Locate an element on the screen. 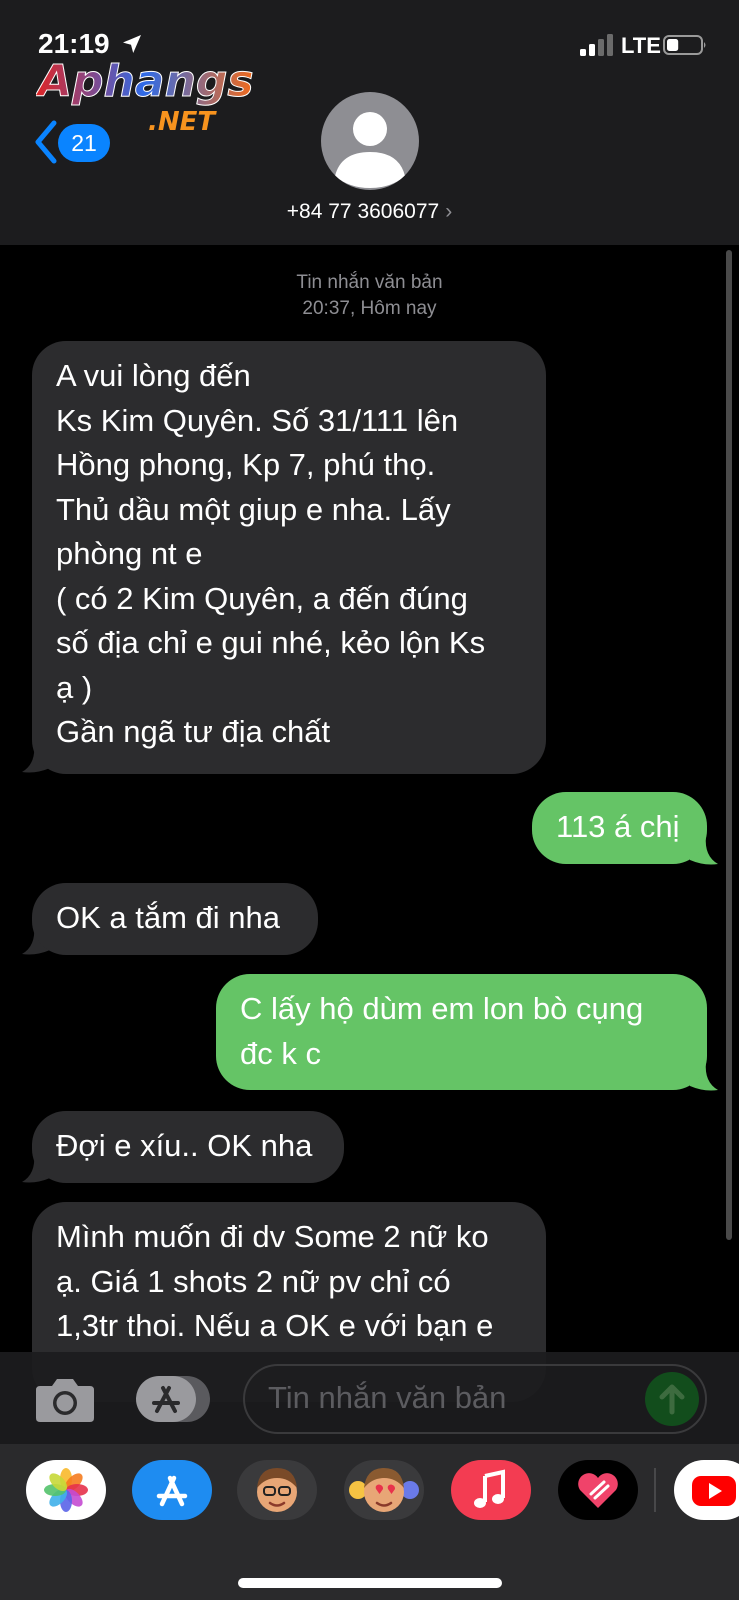 The image size is (739, 1600). location-arrow-icon is located at coordinates (132, 44).